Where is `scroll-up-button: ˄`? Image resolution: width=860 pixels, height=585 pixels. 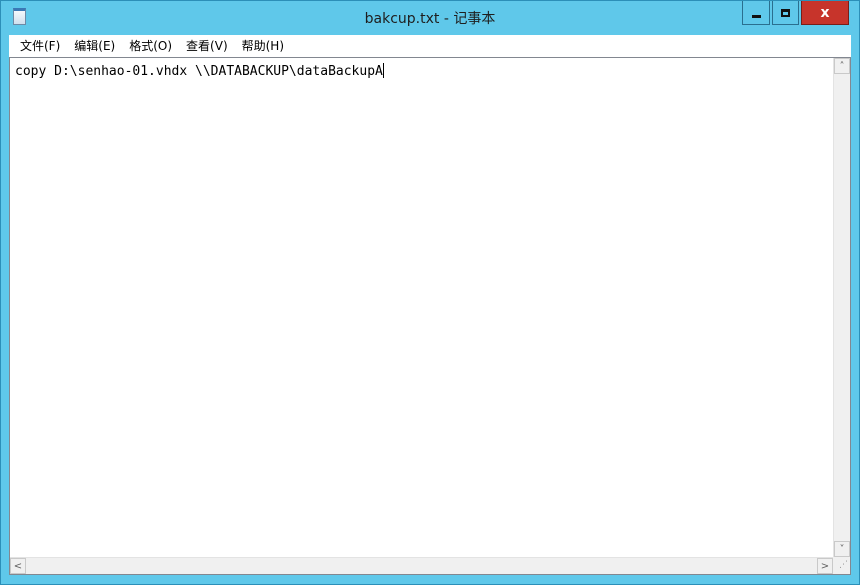 scroll-up-button: ˄ is located at coordinates (842, 66).